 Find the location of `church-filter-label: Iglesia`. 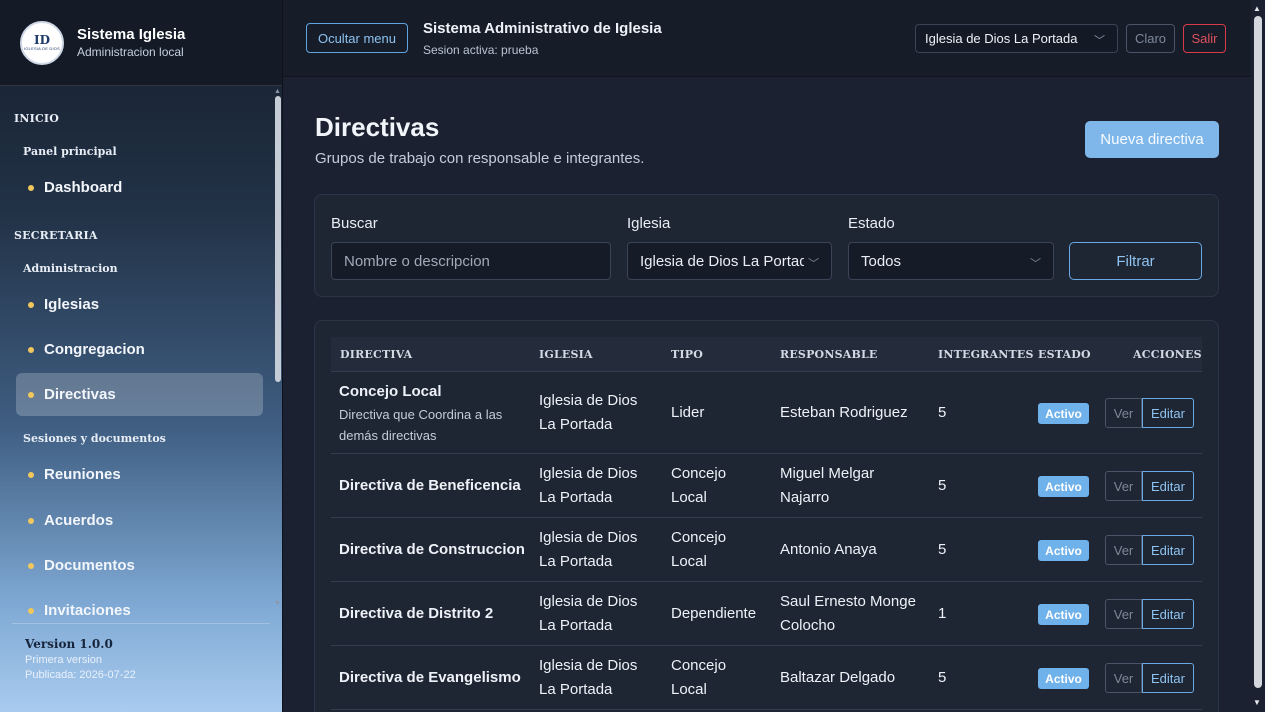

church-filter-label: Iglesia is located at coordinates (649, 223).